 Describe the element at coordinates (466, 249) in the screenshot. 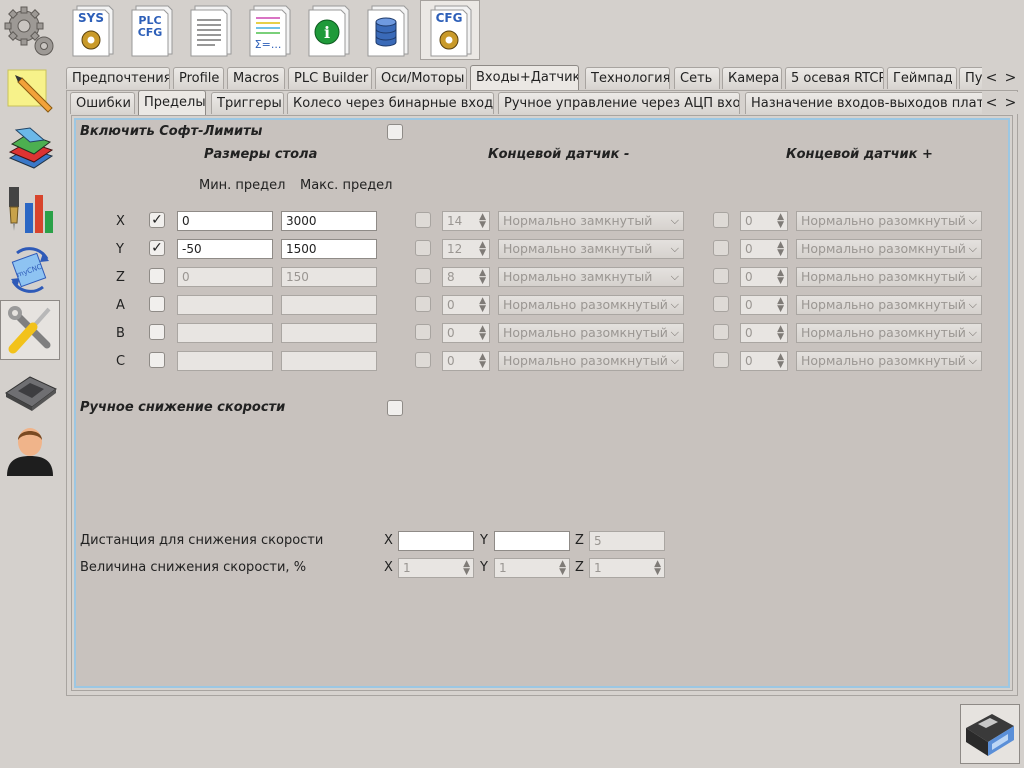

I see `limit-minus-pin-spinbox: 12 ▲ ▼` at that location.